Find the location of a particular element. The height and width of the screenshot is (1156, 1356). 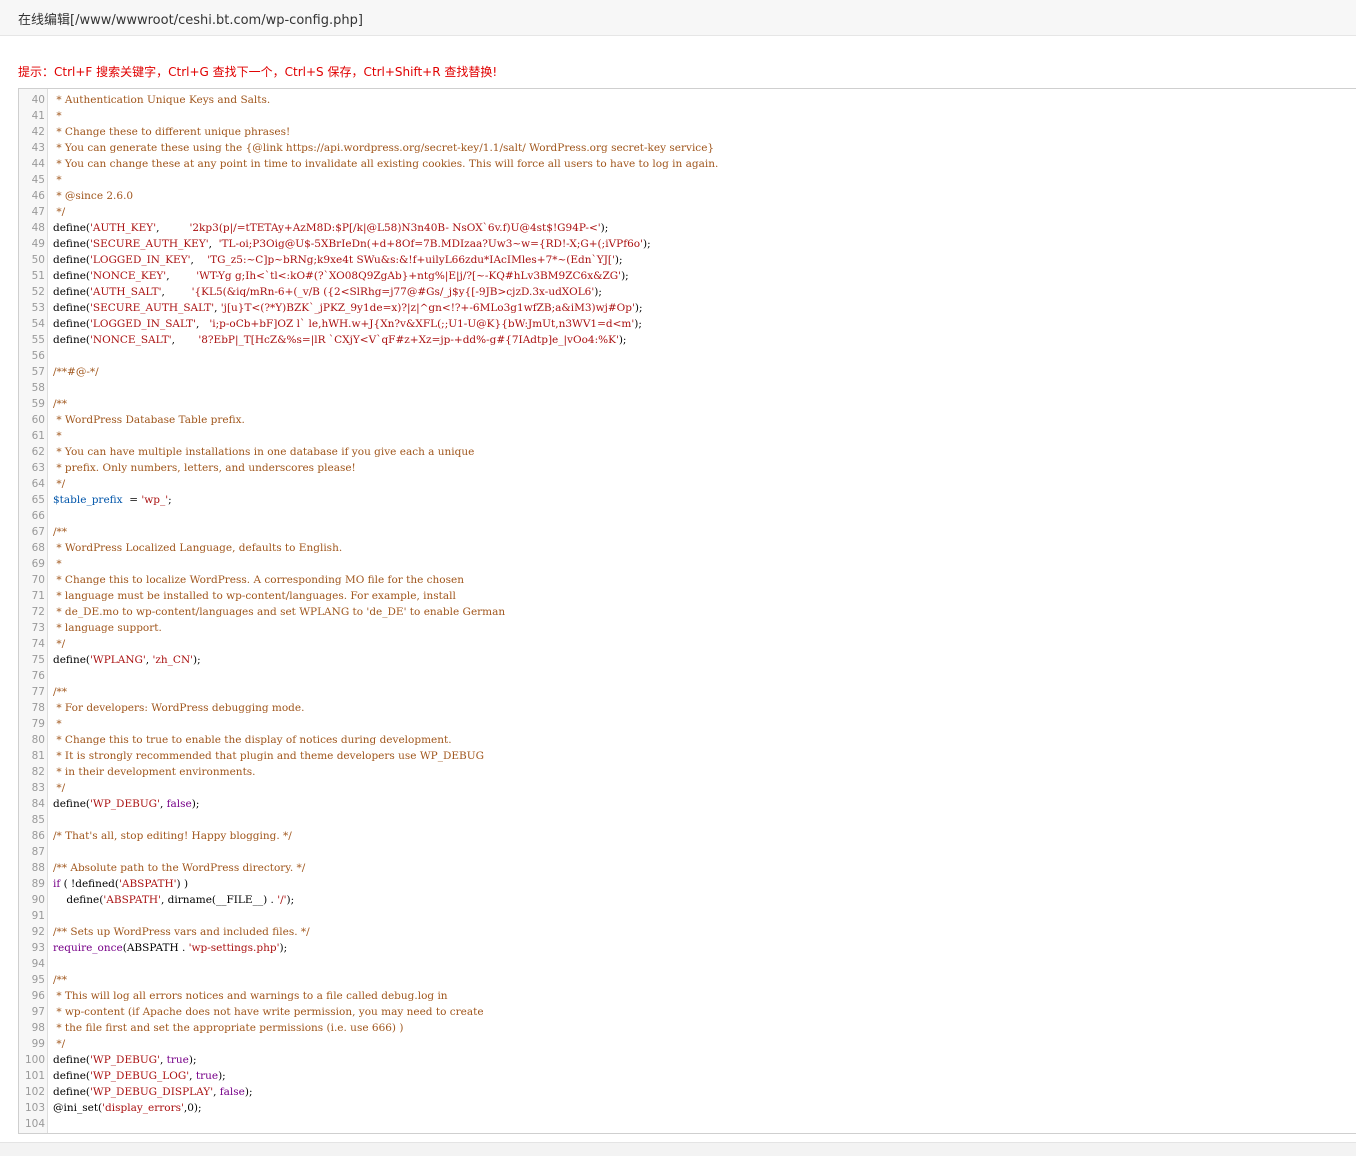

code-line: 79 * is located at coordinates (687, 724).